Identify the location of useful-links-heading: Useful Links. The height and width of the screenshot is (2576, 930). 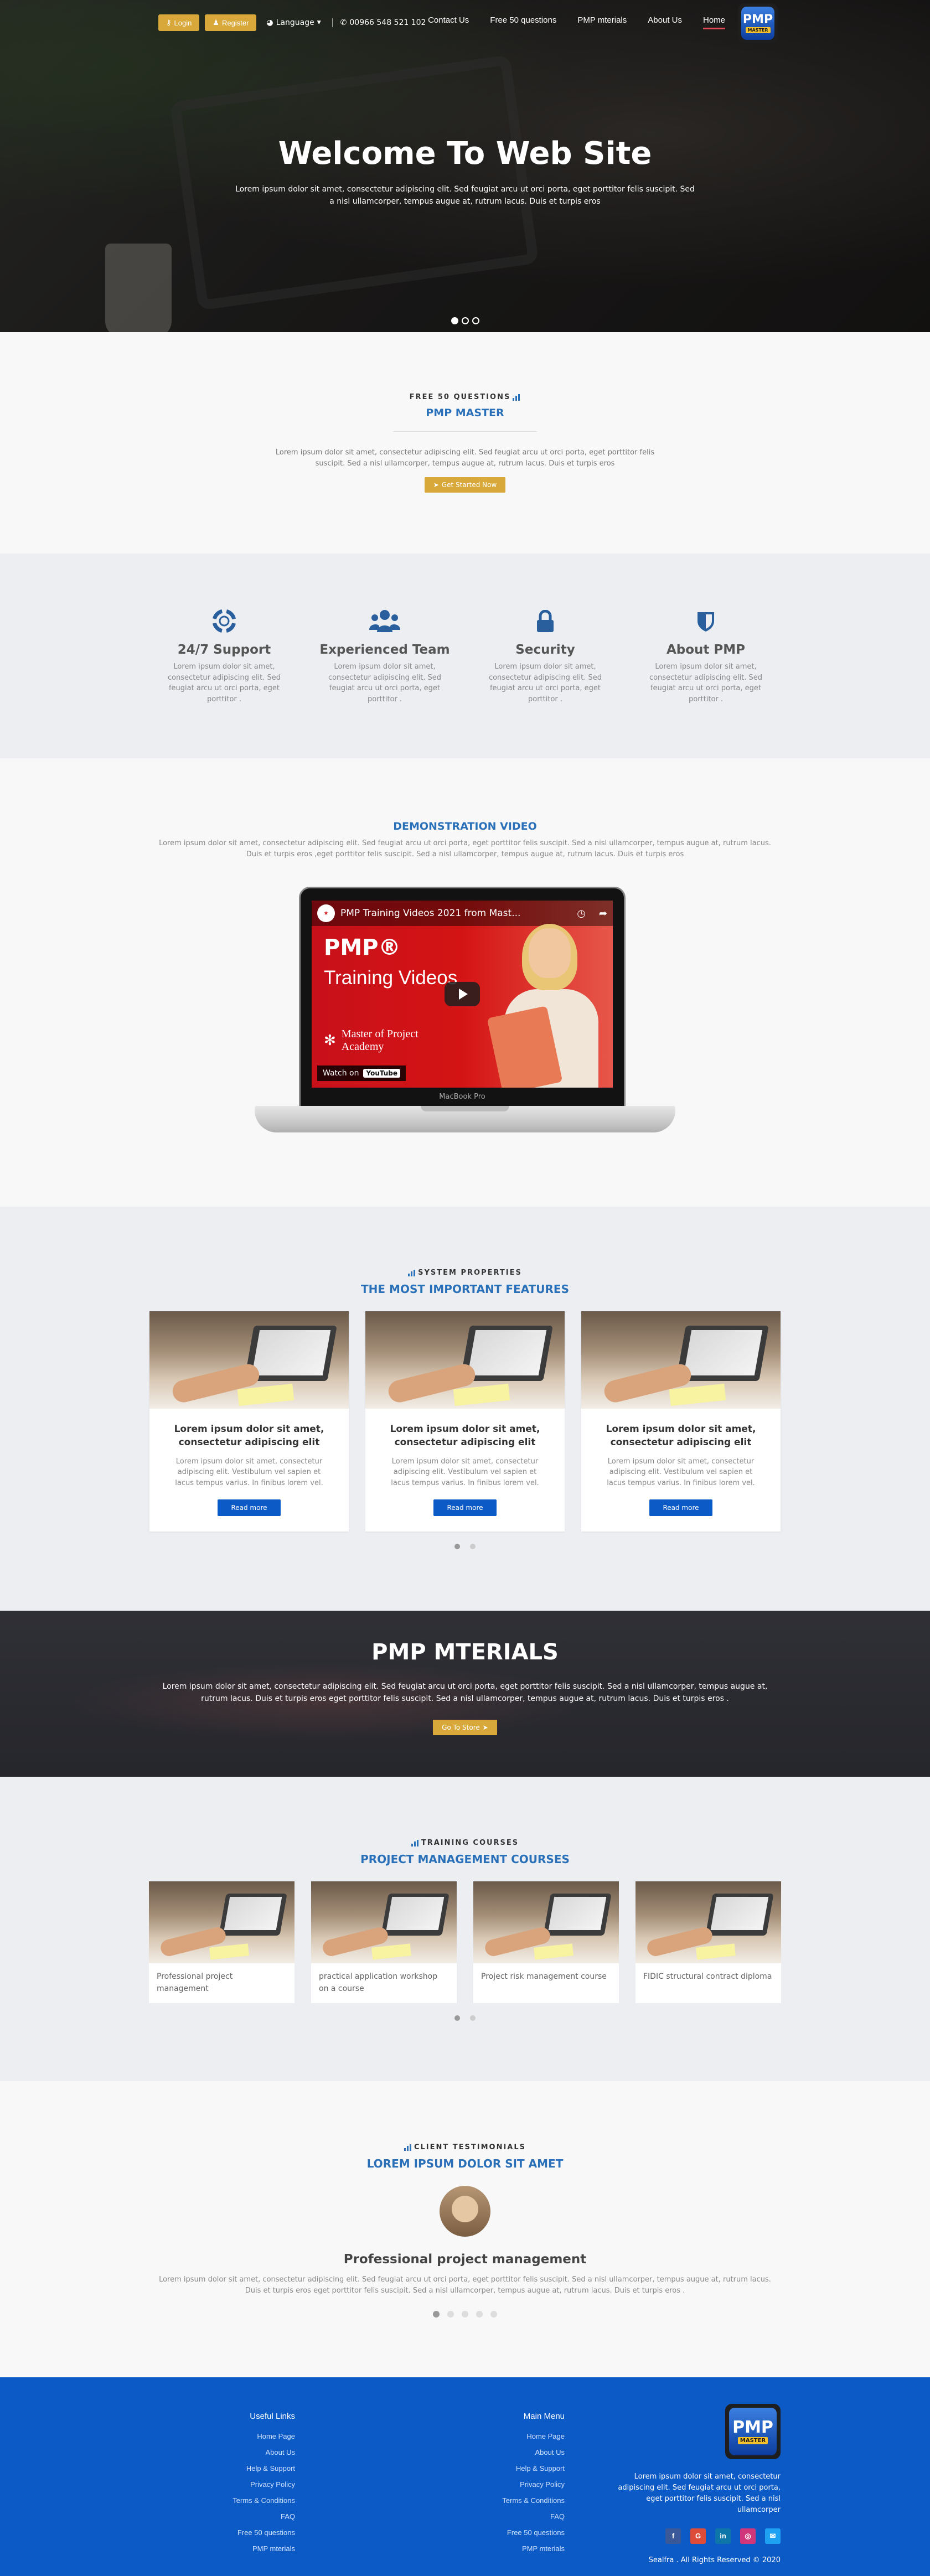
(272, 2416).